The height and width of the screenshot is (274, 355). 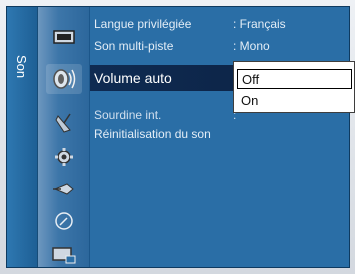 What do you see at coordinates (294, 100) in the screenshot?
I see `option-on: On` at bounding box center [294, 100].